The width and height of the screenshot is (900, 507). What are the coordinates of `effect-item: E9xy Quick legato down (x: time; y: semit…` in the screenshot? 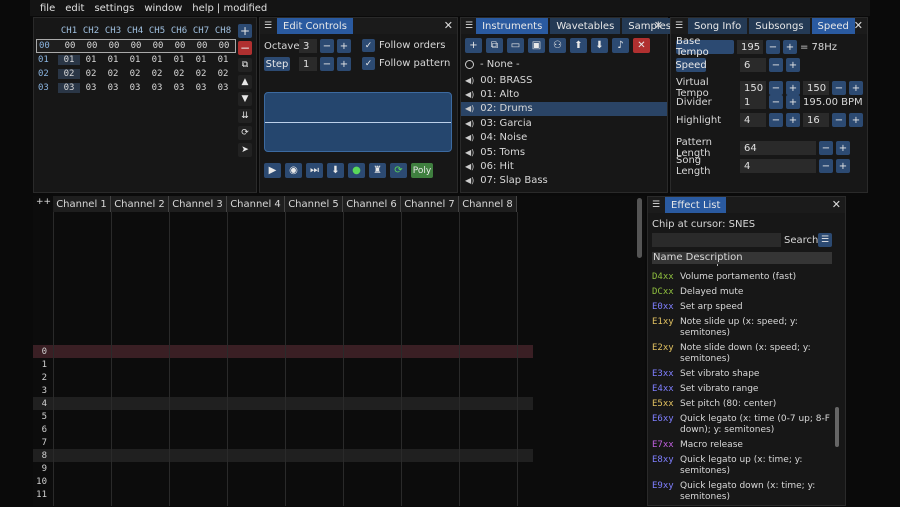 It's located at (742, 492).